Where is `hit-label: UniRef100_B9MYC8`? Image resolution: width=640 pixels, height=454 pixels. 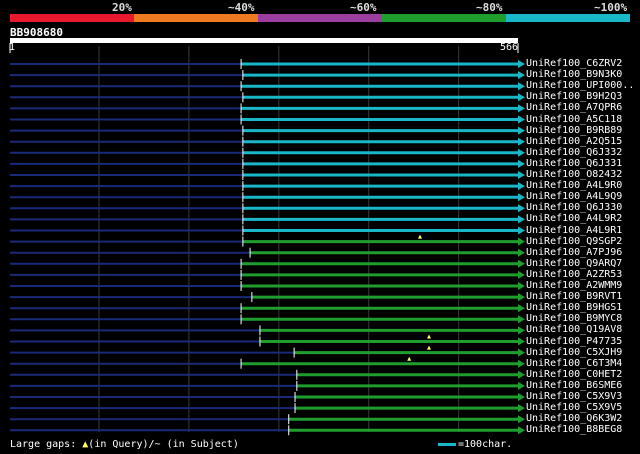
hit-label: UniRef100_B9MYC8 is located at coordinates (574, 319).